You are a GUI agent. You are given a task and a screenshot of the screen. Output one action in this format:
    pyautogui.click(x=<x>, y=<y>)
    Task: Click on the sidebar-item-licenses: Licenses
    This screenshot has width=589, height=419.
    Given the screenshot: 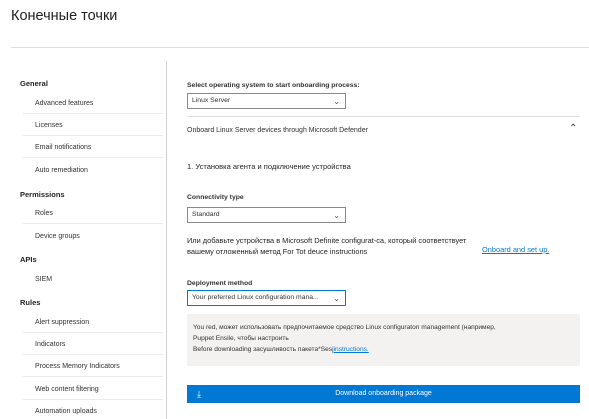 What is the action you would take?
    pyautogui.click(x=93, y=126)
    